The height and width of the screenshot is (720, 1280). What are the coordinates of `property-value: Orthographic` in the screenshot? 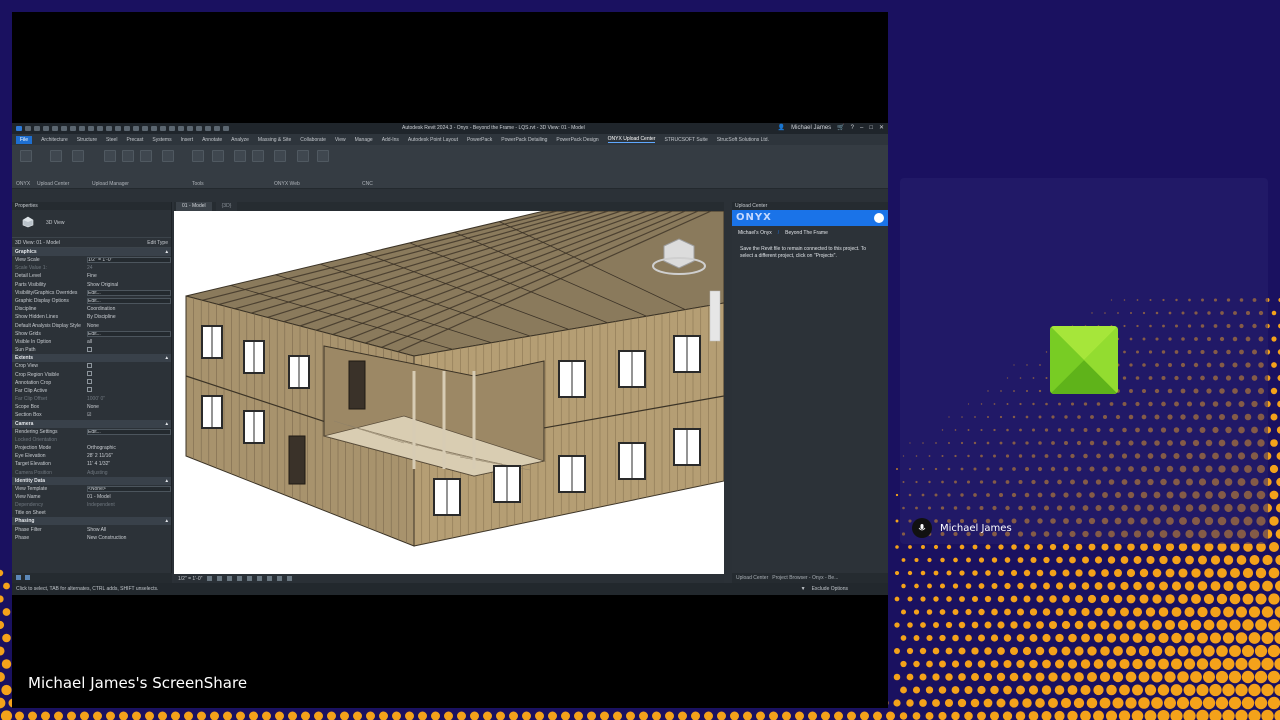 It's located at (129, 448).